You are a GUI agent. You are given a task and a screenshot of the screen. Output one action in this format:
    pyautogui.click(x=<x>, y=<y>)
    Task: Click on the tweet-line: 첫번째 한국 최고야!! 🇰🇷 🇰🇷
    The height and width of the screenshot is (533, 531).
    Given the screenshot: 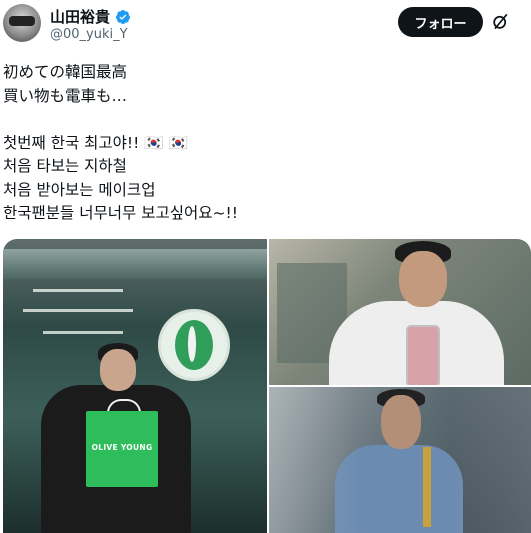 What is the action you would take?
    pyautogui.click(x=95, y=142)
    